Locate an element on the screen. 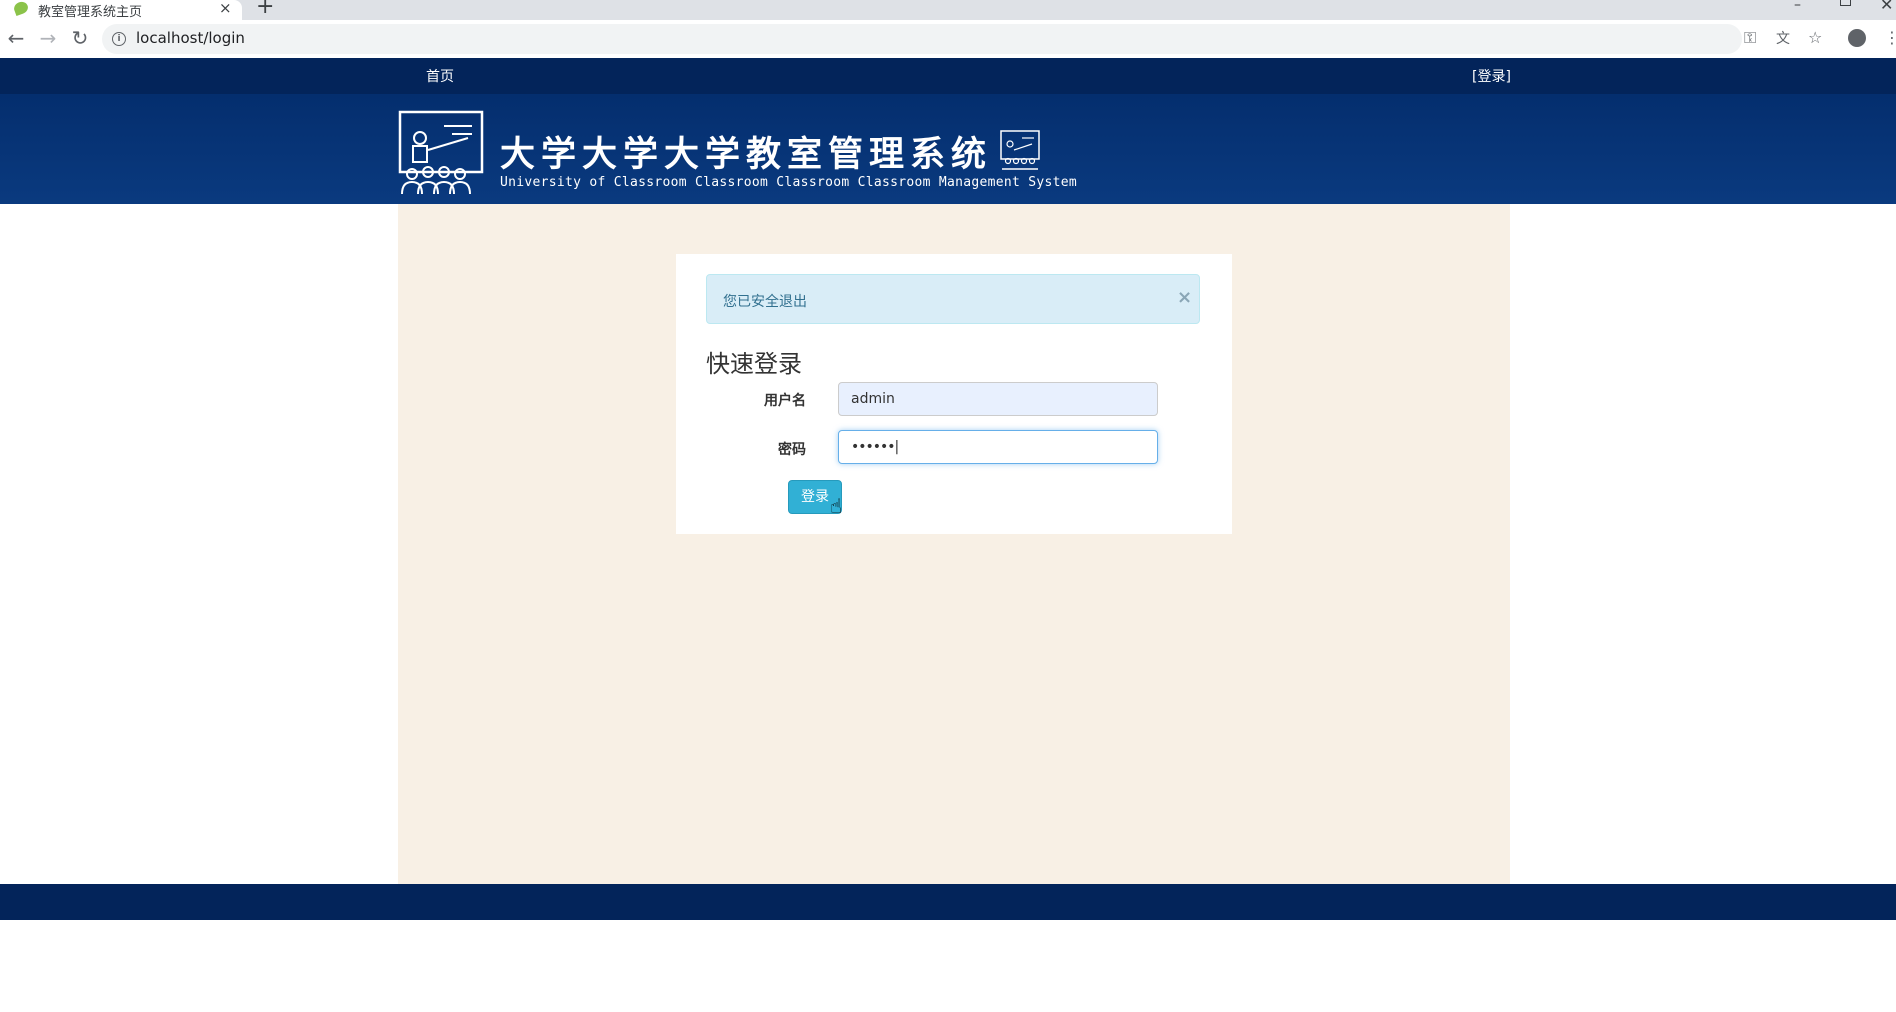  nav-home-link: 首页 is located at coordinates (440, 76).